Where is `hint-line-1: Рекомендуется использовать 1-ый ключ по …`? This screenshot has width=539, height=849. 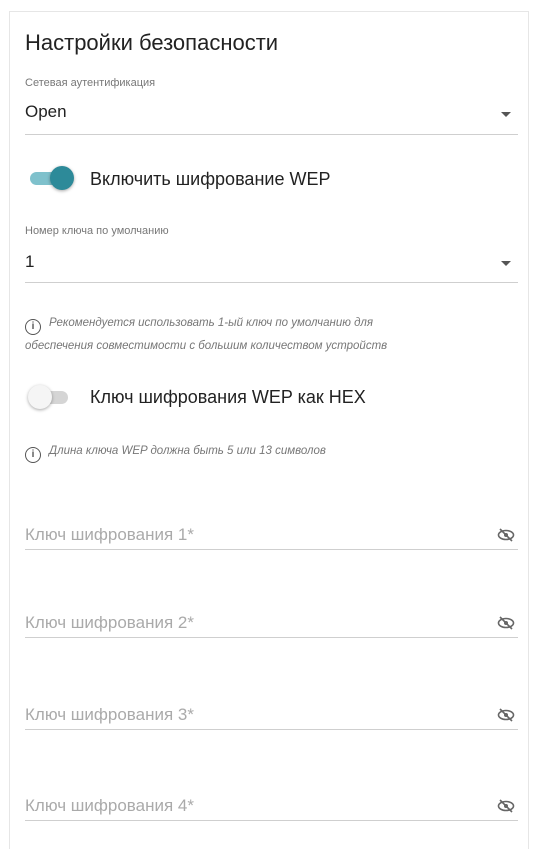 hint-line-1: Рекомендуется использовать 1-ый ключ по … is located at coordinates (211, 323).